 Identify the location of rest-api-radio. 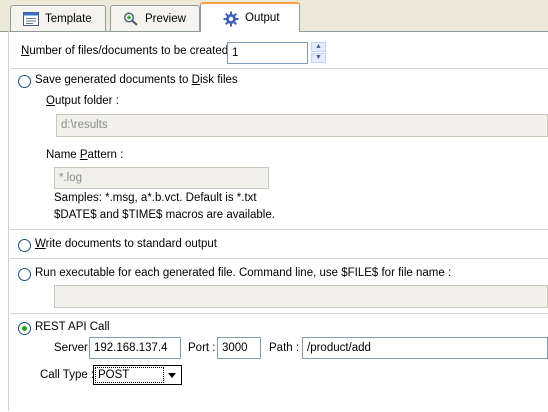
(24, 328).